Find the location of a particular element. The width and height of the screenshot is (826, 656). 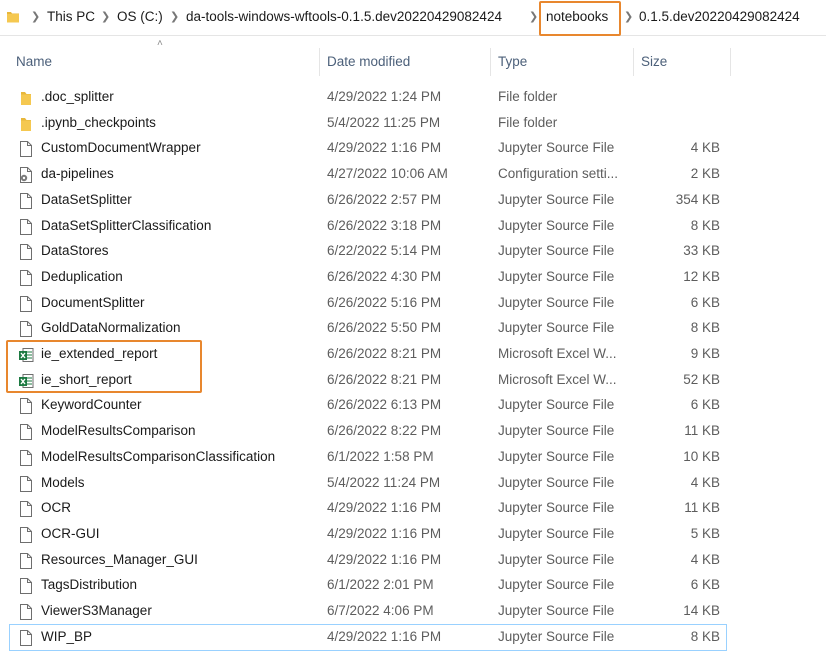

file-date-modified: 6/26/2022 6:13 PM is located at coordinates (384, 405).